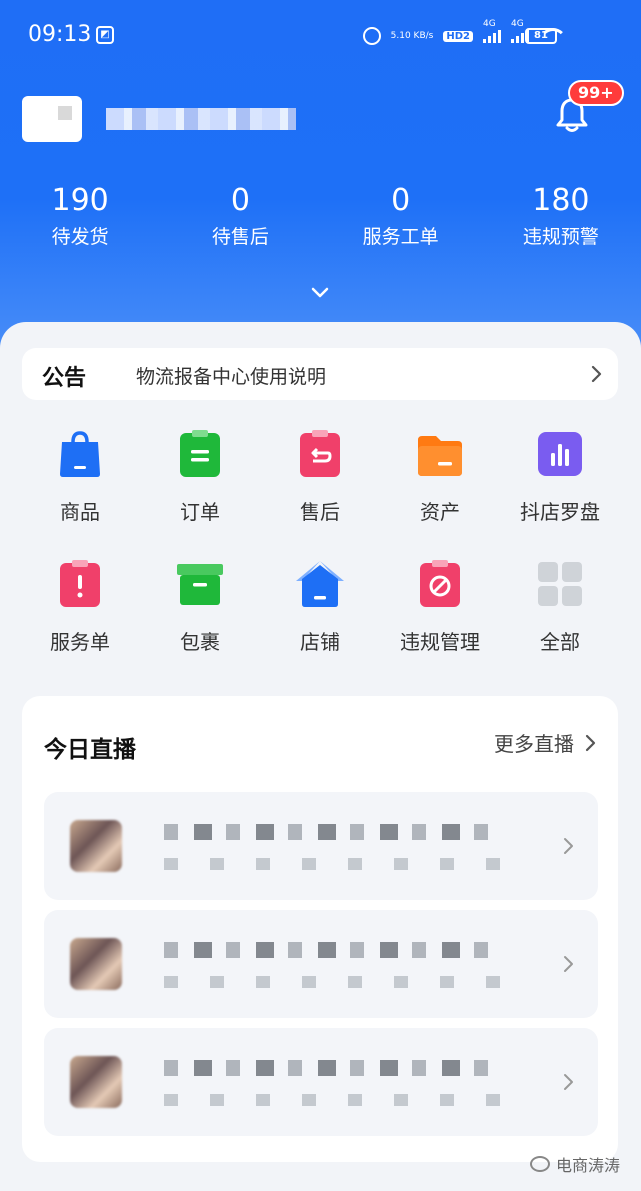  Describe the element at coordinates (80, 454) in the screenshot. I see `shopping-bag-icon` at that location.